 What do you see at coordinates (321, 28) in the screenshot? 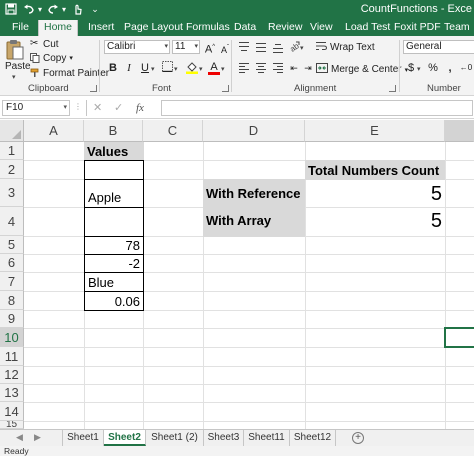
I see `tab-view: View` at bounding box center [321, 28].